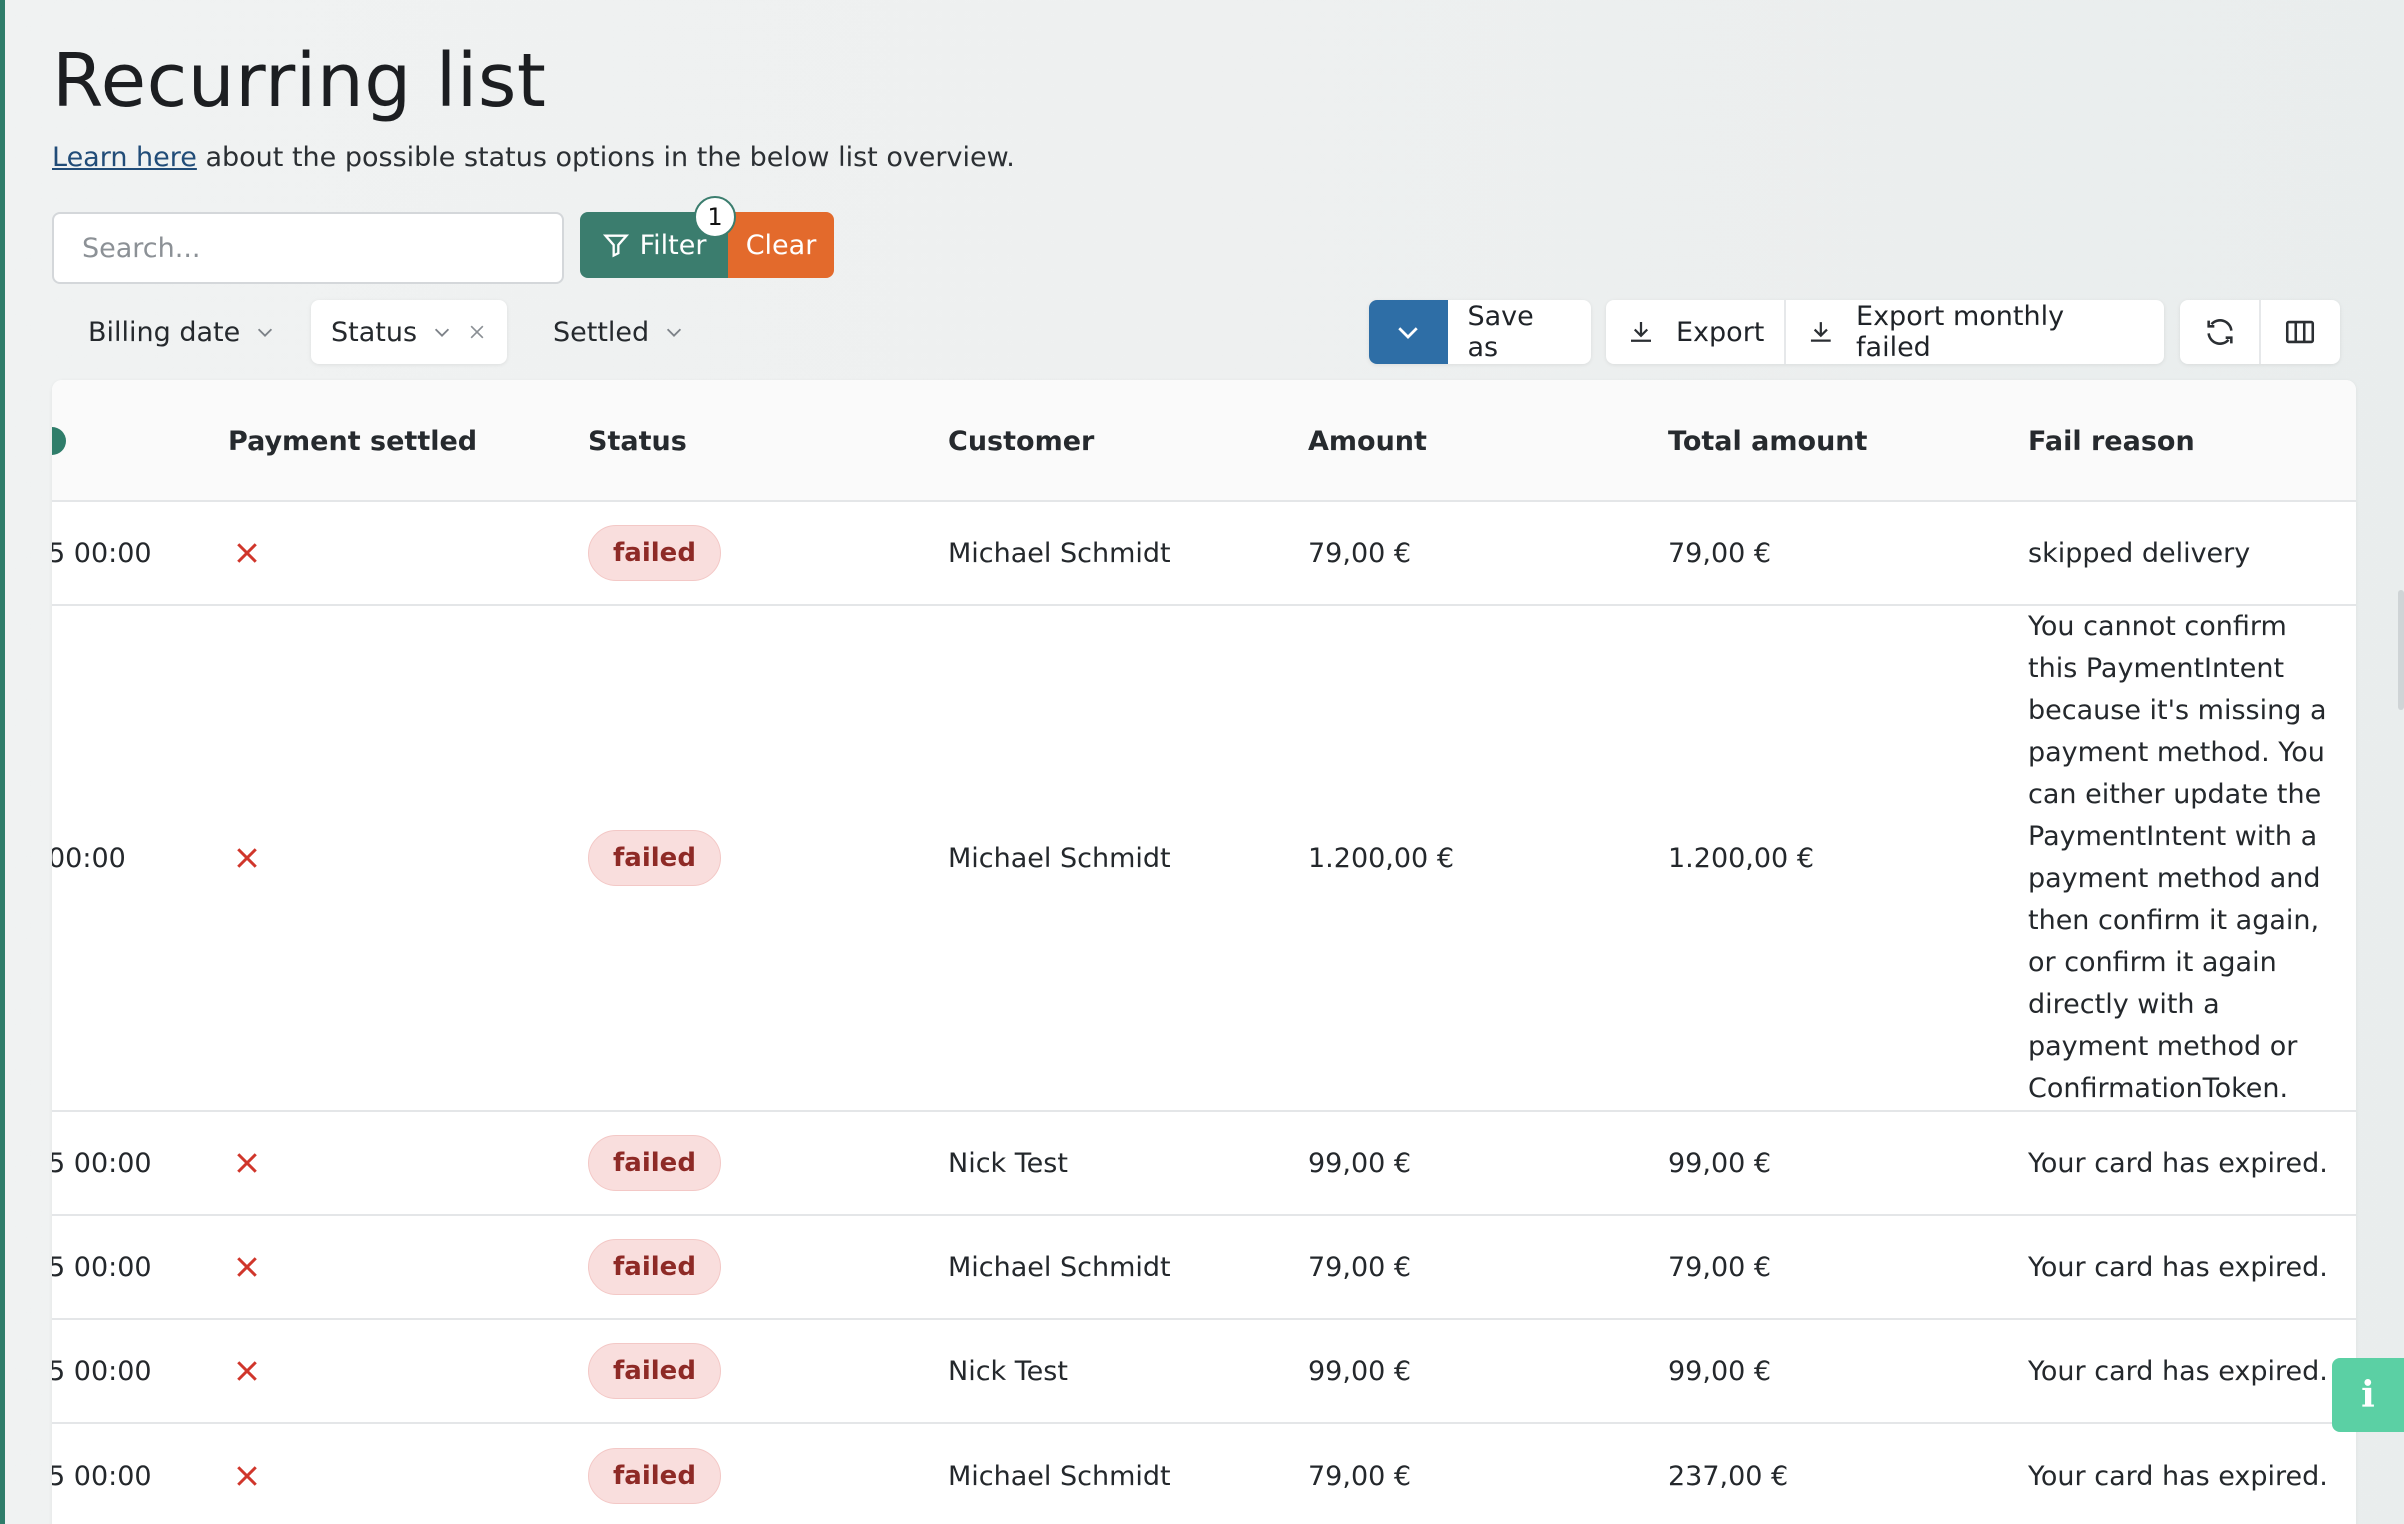 Image resolution: width=2404 pixels, height=1524 pixels. Describe the element at coordinates (1381, 858) in the screenshot. I see `amount-cell: 1.200,00 €` at that location.